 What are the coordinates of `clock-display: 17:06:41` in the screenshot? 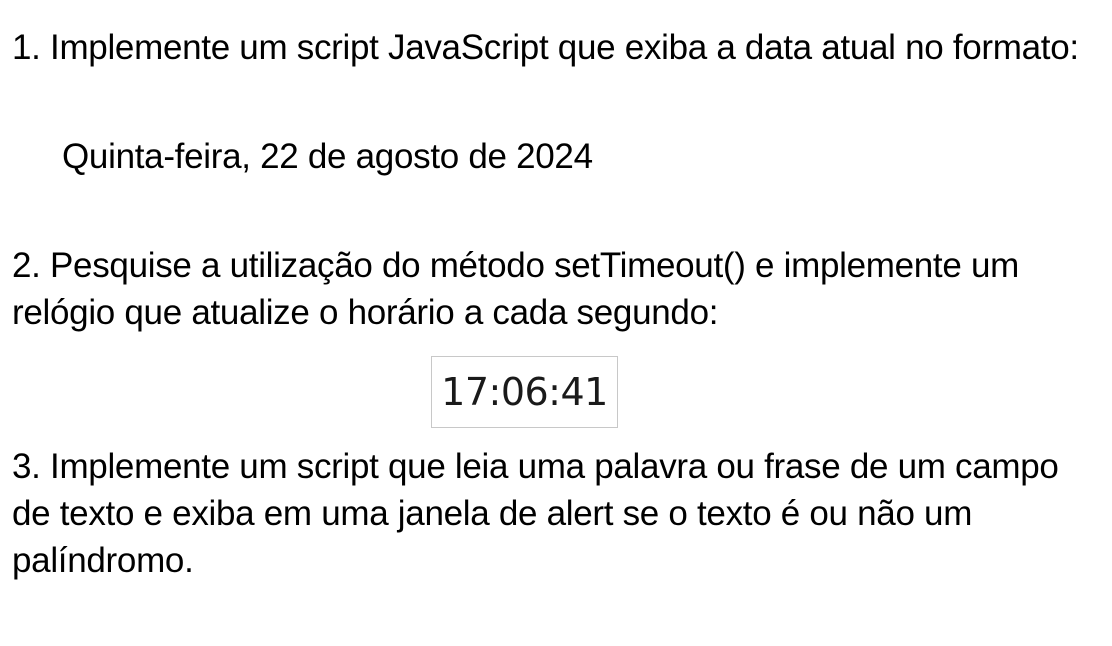 It's located at (524, 392).